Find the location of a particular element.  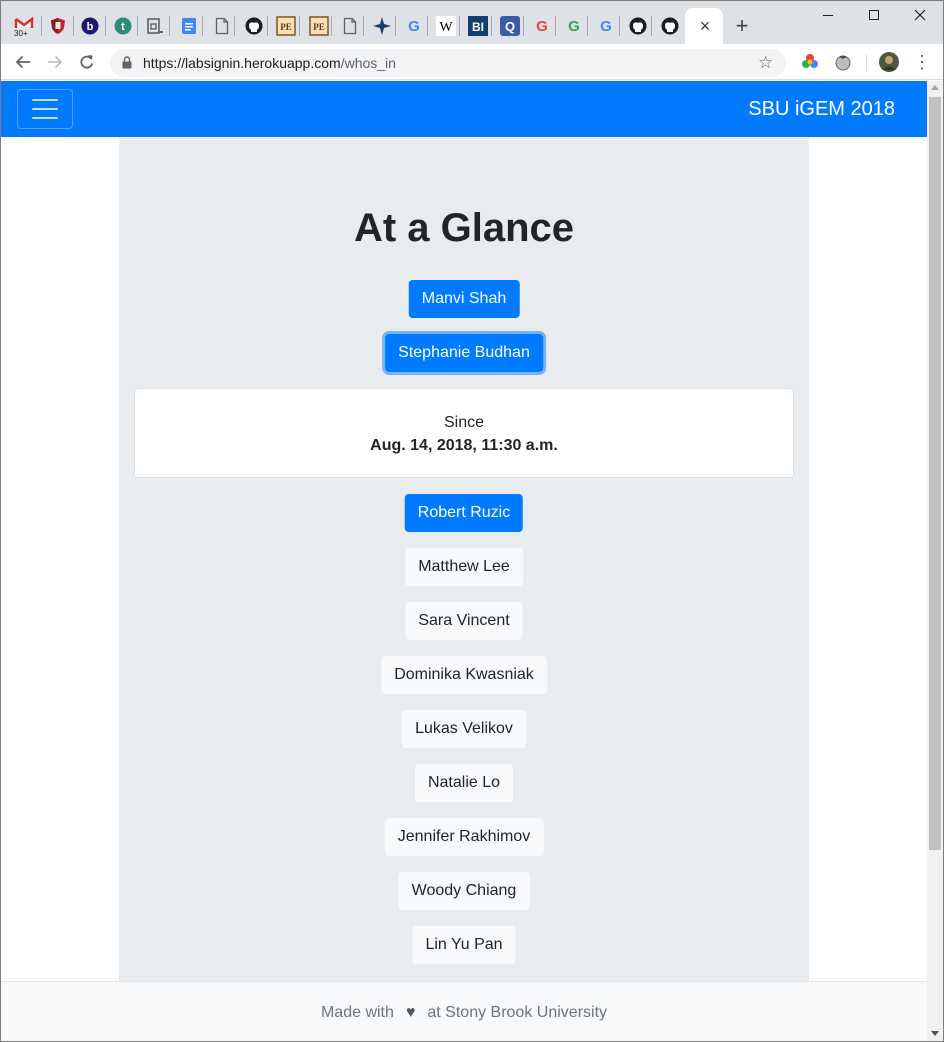

bi-icon: BI is located at coordinates (478, 26).